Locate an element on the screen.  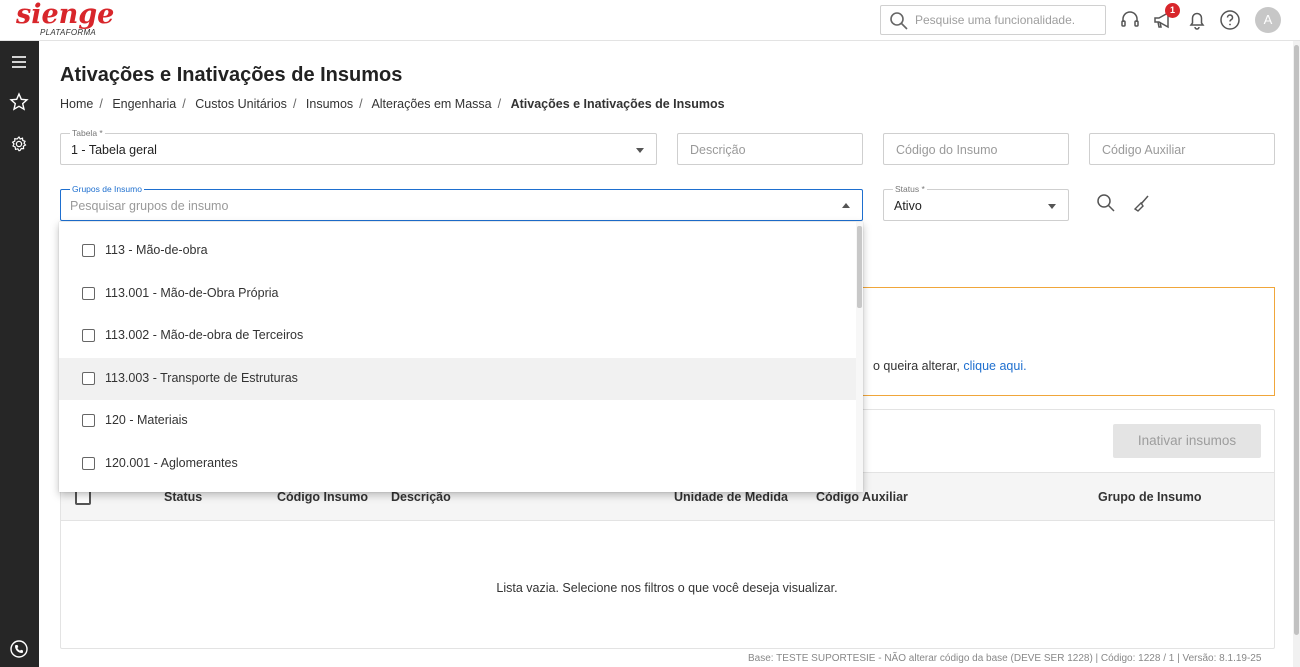
list-item-label: 113 - Mão-de-obra is located at coordinates (156, 250).